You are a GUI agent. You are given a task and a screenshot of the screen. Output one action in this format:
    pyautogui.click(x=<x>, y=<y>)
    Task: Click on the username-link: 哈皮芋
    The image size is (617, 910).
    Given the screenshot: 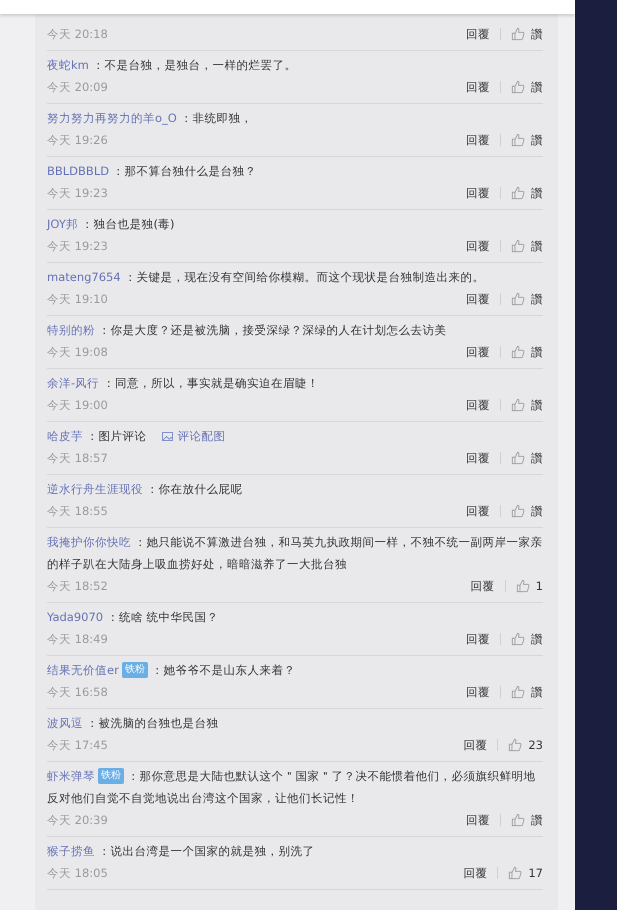 What is the action you would take?
    pyautogui.click(x=65, y=436)
    